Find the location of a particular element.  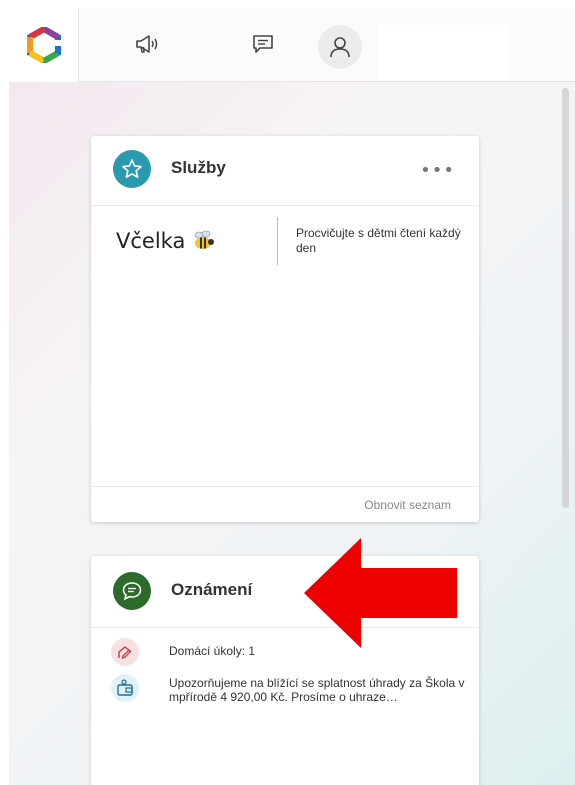

star-icon is located at coordinates (132, 168).